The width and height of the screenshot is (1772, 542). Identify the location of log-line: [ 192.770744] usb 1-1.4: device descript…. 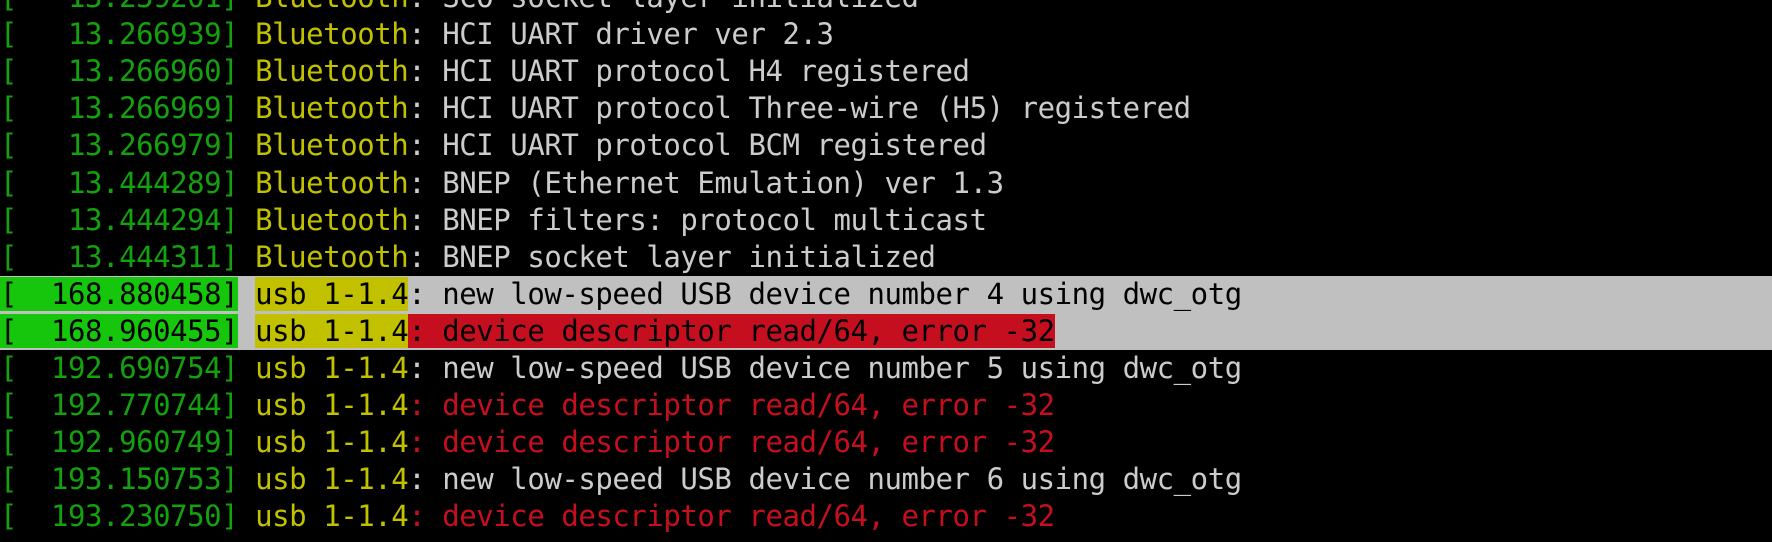
(527, 405).